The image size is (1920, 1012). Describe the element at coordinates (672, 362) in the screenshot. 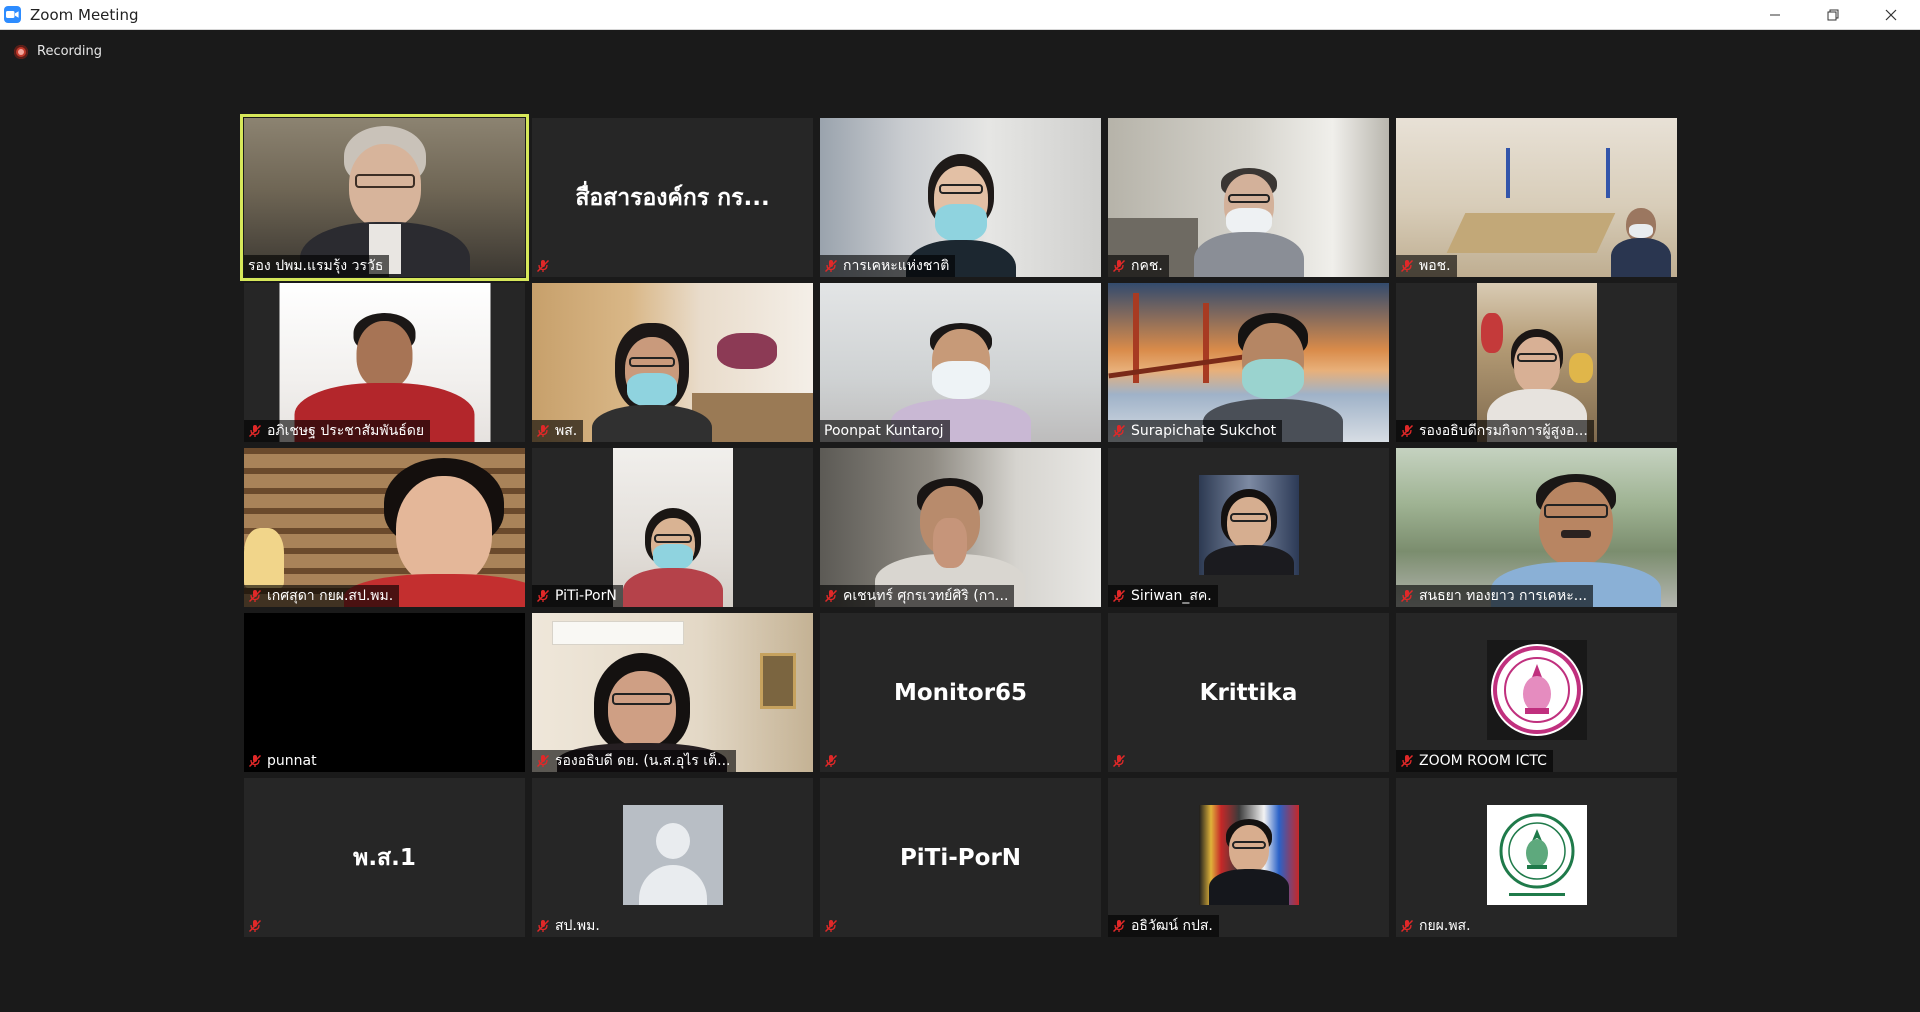

I see `participant-tile: พส.` at that location.